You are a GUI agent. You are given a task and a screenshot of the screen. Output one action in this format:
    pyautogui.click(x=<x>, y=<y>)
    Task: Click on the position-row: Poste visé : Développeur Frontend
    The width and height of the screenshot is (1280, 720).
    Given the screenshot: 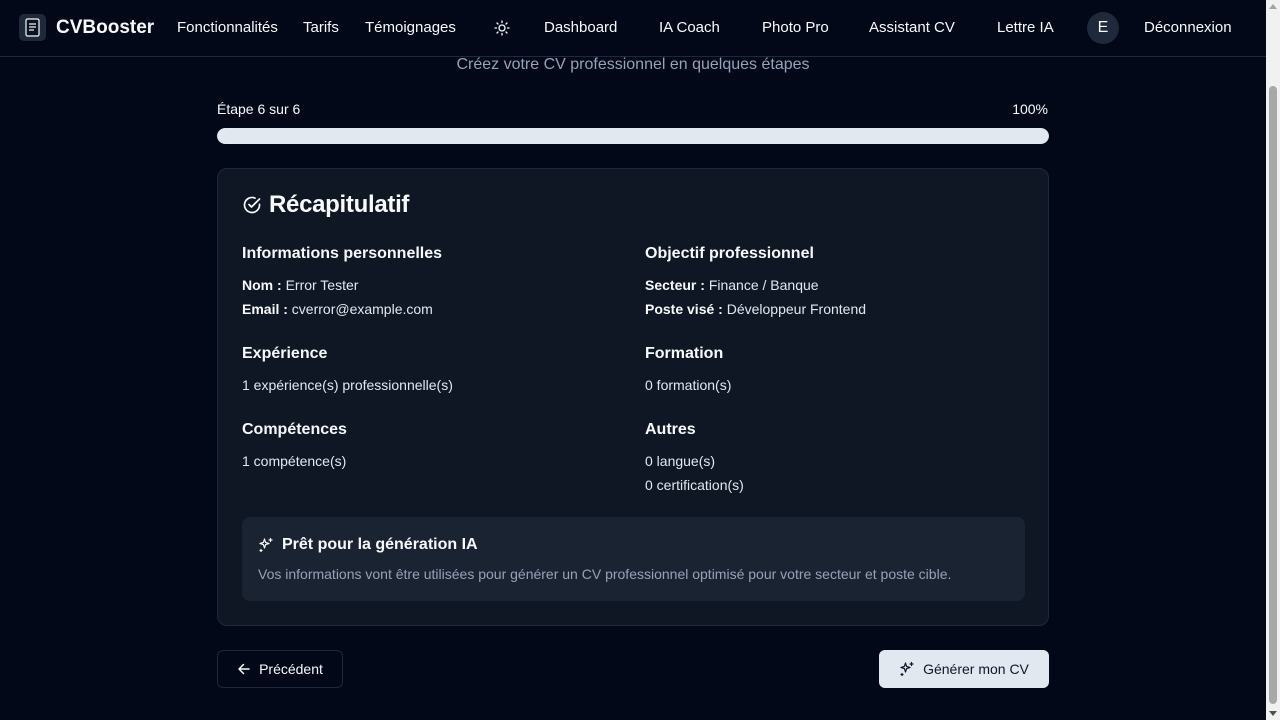 What is the action you would take?
    pyautogui.click(x=755, y=309)
    